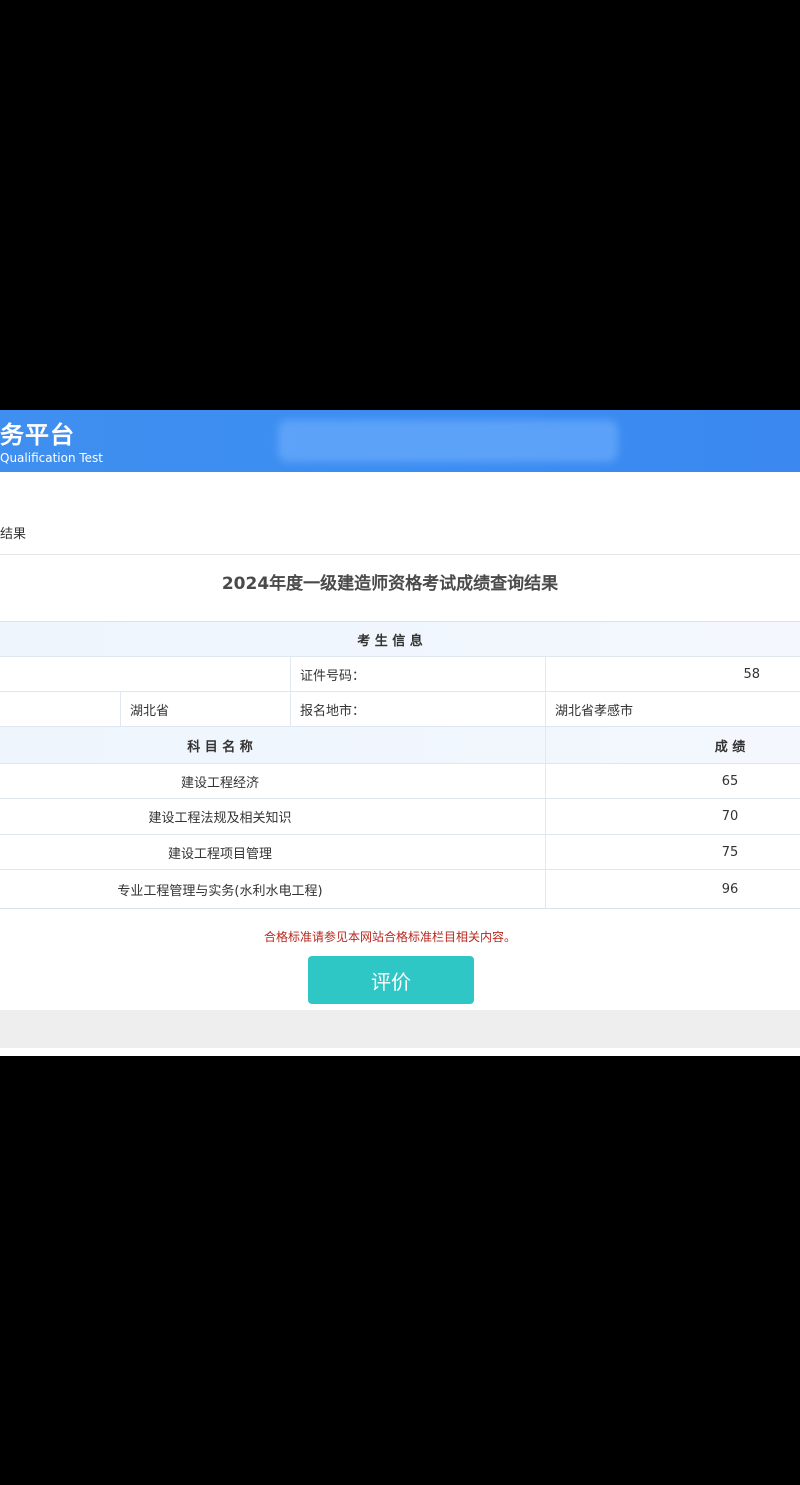  What do you see at coordinates (220, 891) in the screenshot?
I see `subject-name: 专业工程管理与实务(水利水电工程)` at bounding box center [220, 891].